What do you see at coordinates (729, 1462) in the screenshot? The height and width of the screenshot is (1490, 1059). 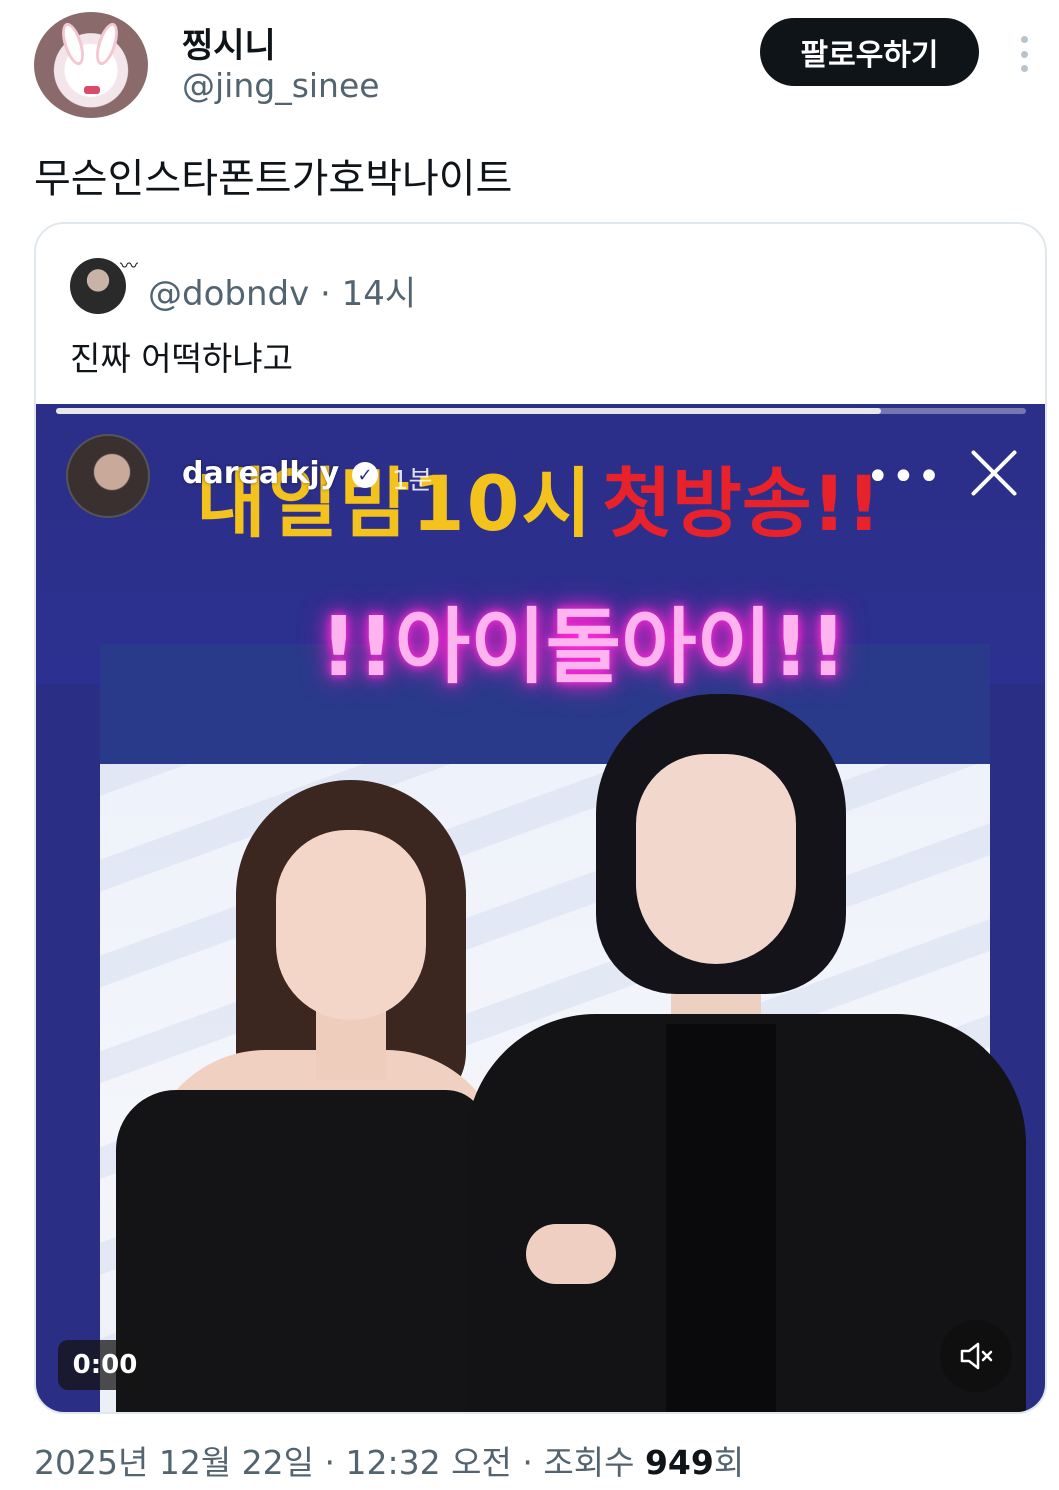 I see `views-suffix: 회` at bounding box center [729, 1462].